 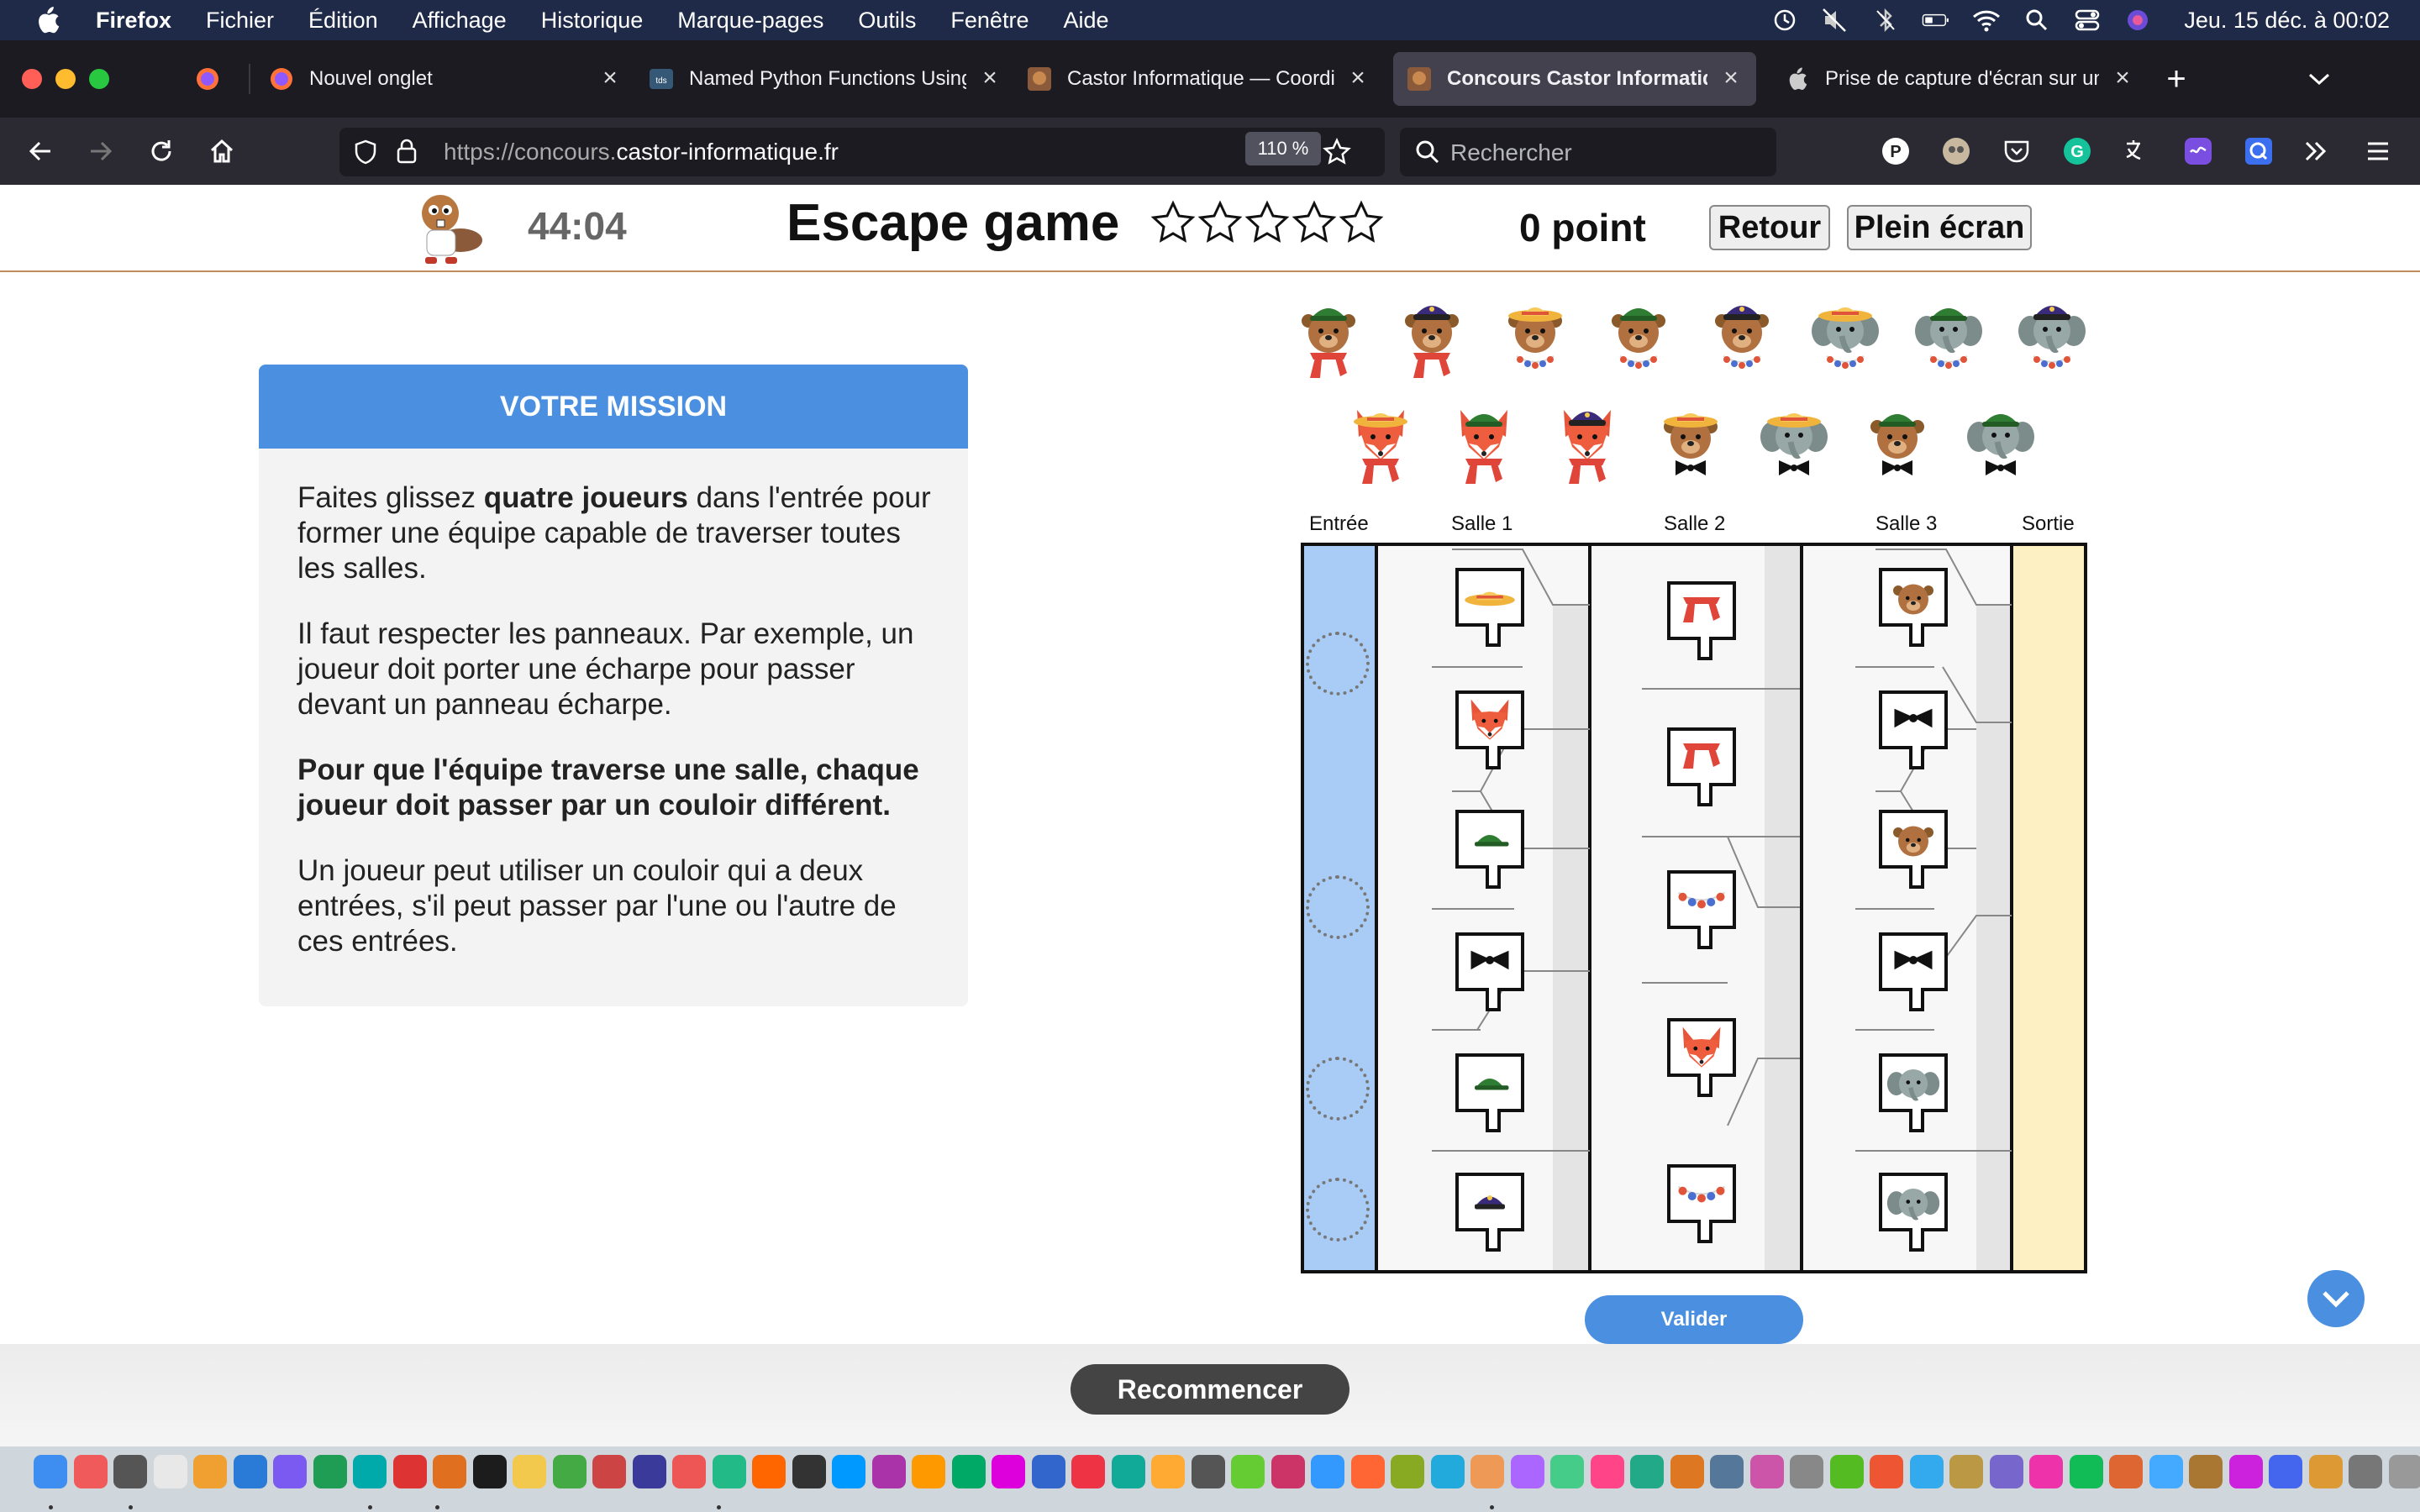 I want to click on dock-finder-icon, so click(x=51, y=1471).